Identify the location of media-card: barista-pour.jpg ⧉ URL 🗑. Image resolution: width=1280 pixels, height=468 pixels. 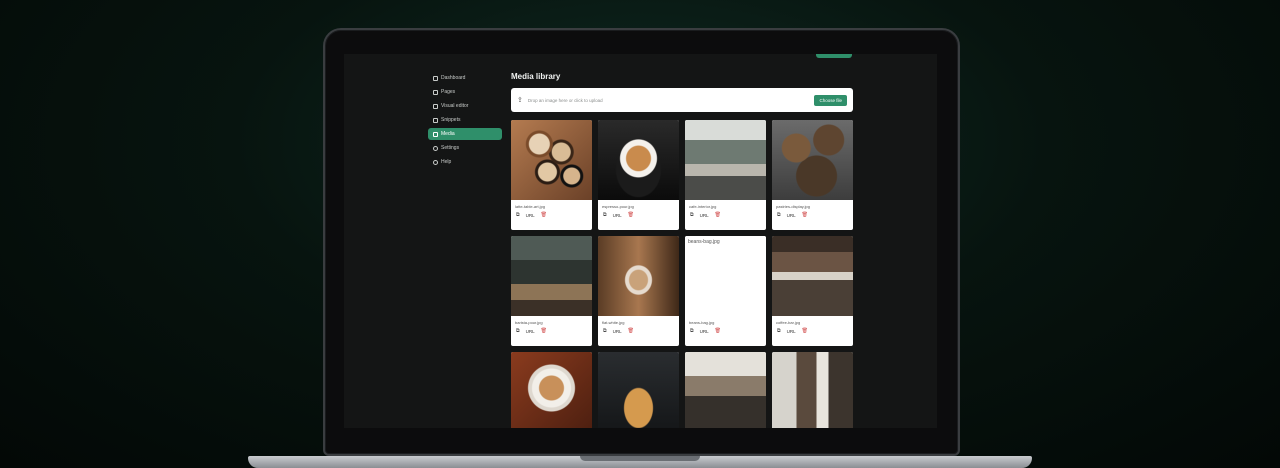
(551, 291).